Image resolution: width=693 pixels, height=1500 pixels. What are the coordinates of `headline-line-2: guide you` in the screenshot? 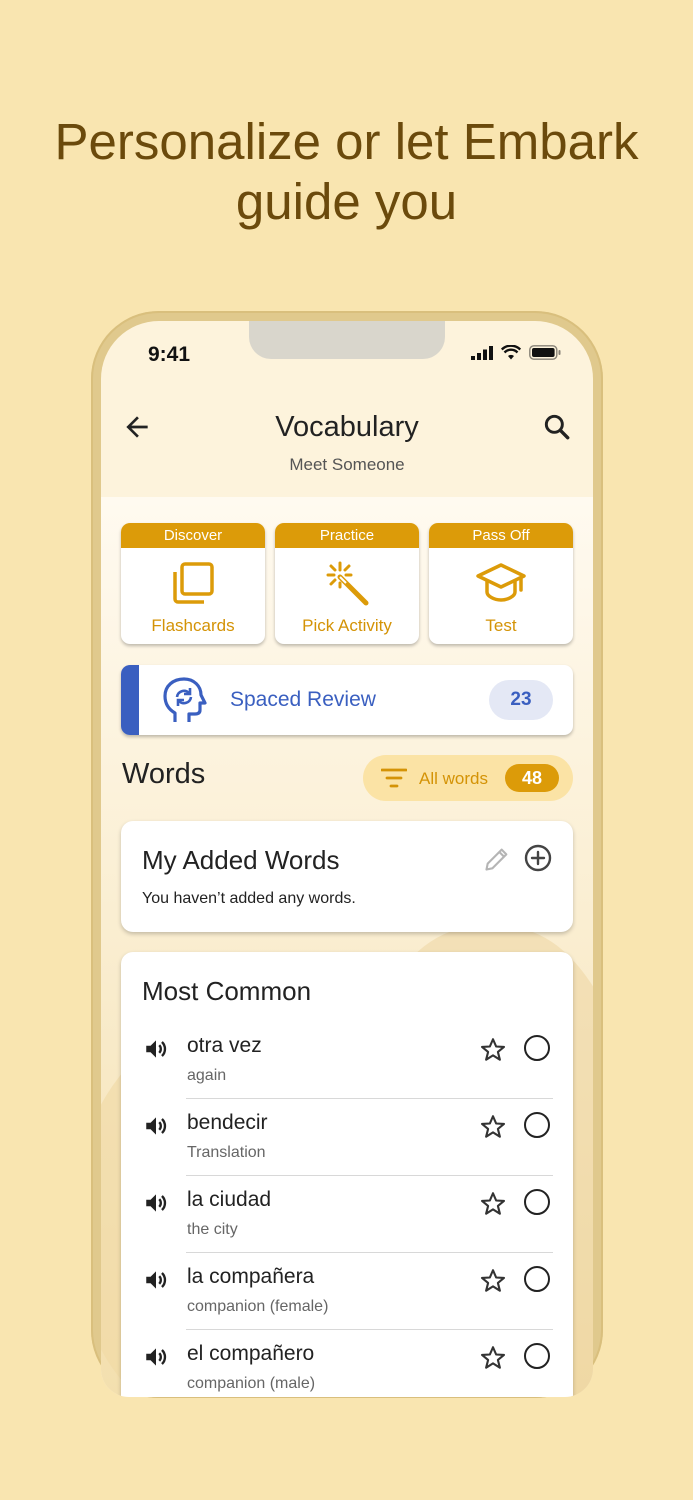 It's located at (346, 201).